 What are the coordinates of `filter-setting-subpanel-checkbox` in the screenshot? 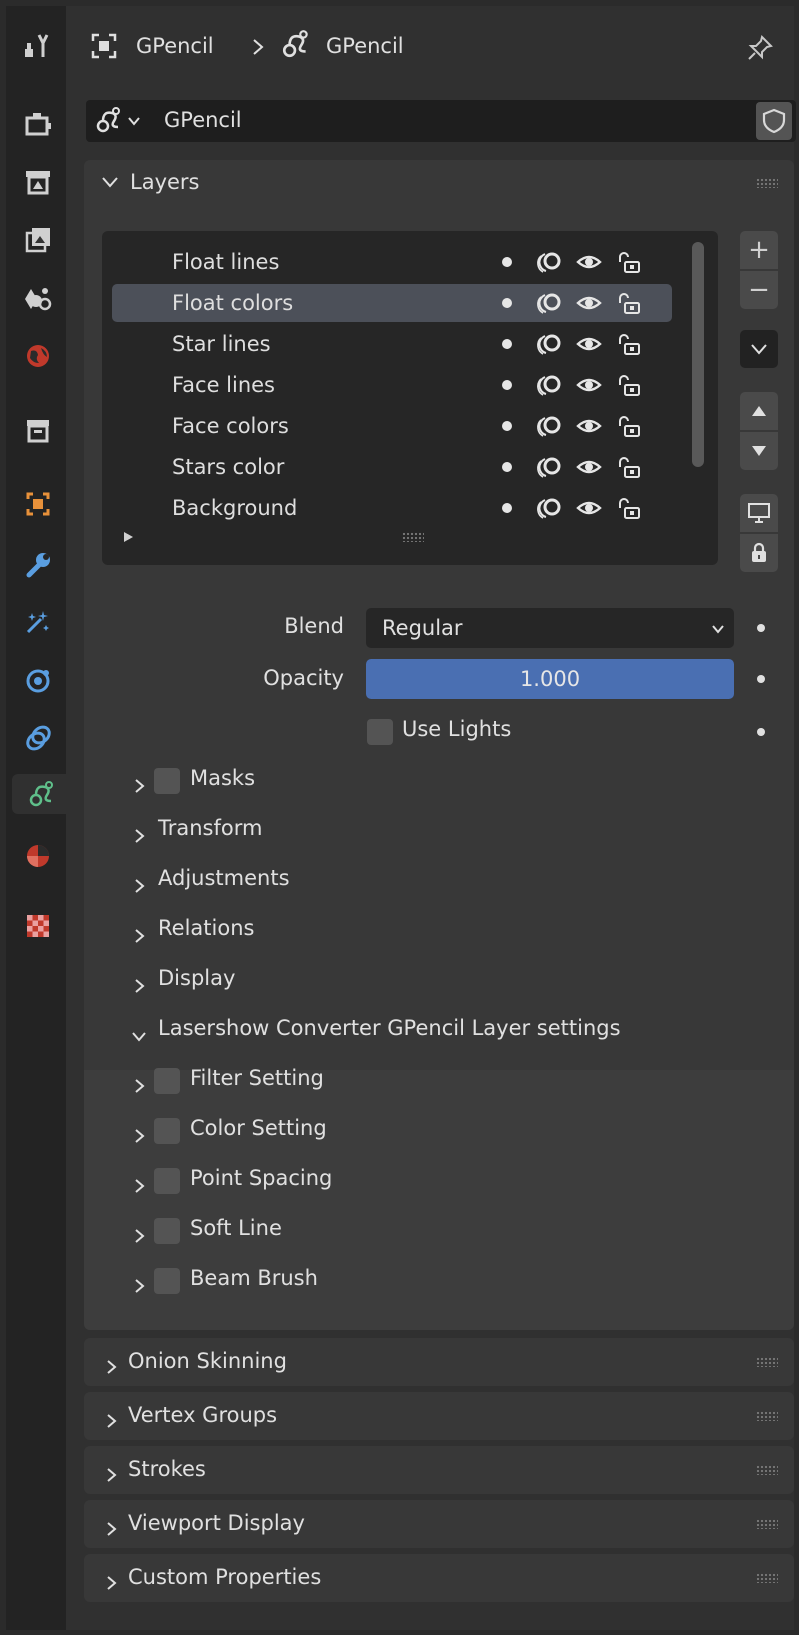 It's located at (167, 1081).